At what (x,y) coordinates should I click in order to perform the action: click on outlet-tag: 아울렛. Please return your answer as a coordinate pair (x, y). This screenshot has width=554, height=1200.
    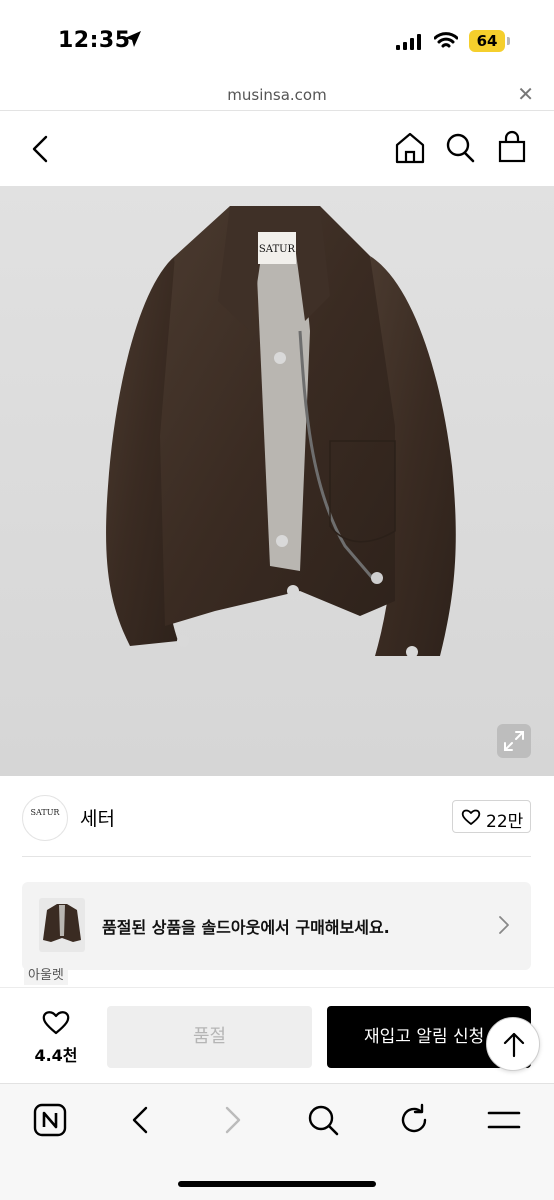
    Looking at the image, I should click on (46, 973).